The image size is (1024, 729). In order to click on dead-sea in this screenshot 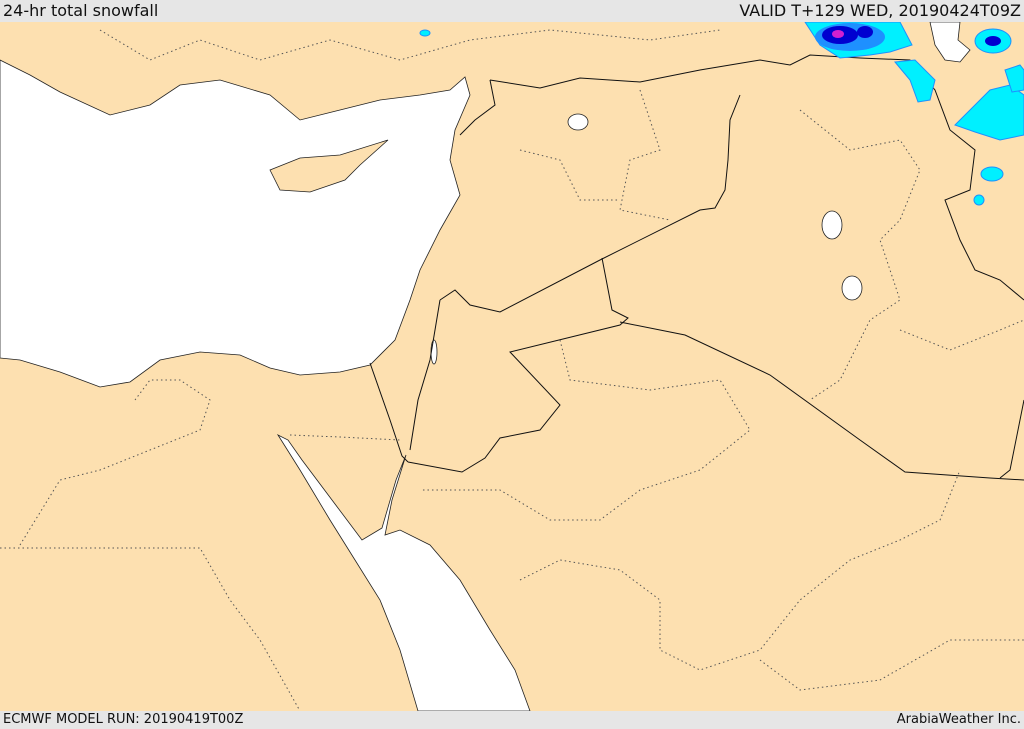, I will do `click(434, 352)`.